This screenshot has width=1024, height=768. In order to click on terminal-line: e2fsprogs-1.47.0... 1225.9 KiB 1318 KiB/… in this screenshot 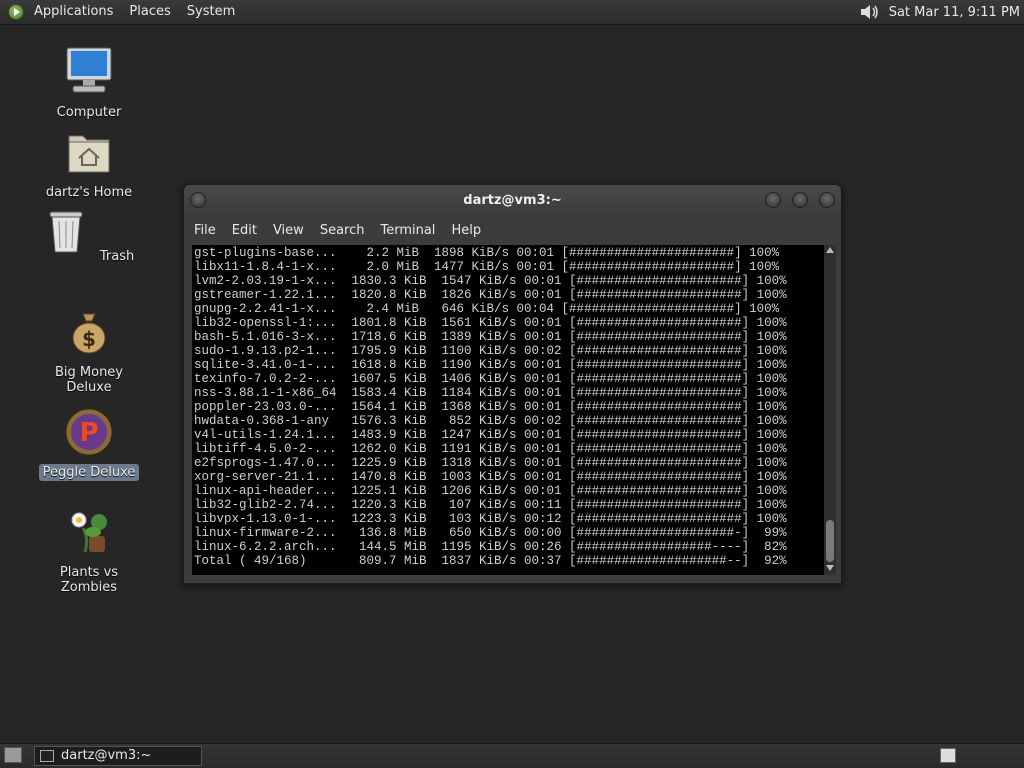, I will do `click(490, 463)`.